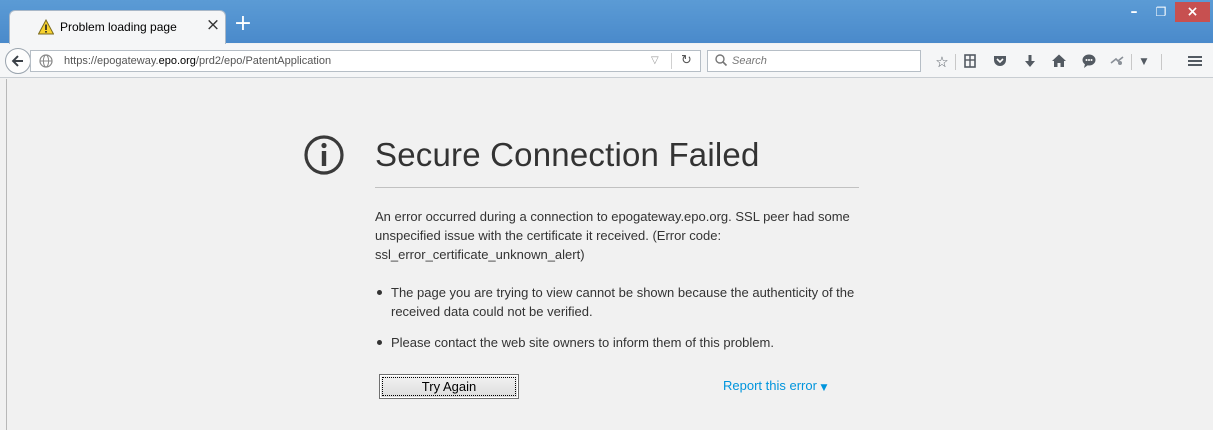  I want to click on globe-icon, so click(46, 61).